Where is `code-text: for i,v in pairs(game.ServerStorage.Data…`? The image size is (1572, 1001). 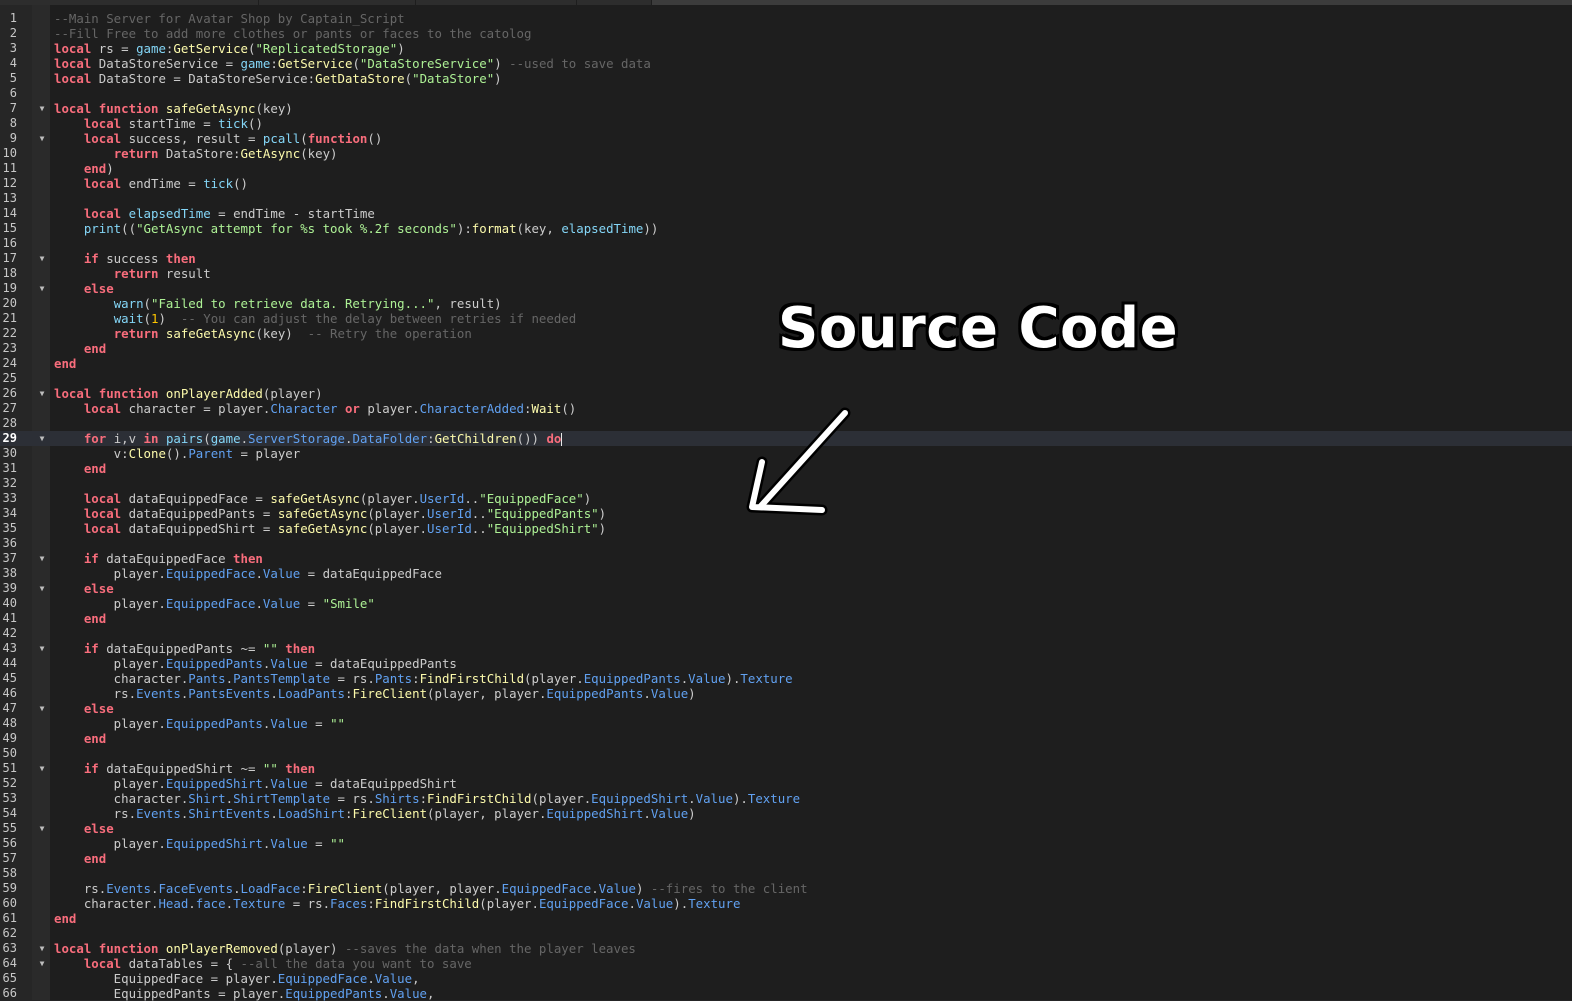
code-text: for i,v in pairs(game.ServerStorage.Data… is located at coordinates (308, 438).